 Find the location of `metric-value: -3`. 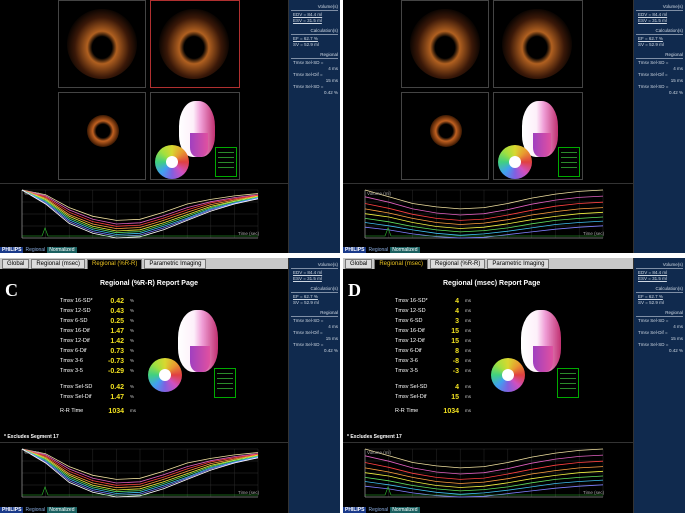

metric-value: -3 is located at coordinates (455, 371).